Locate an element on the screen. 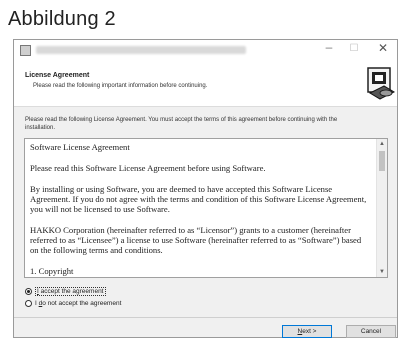  minimize-button: – is located at coordinates (329, 47).